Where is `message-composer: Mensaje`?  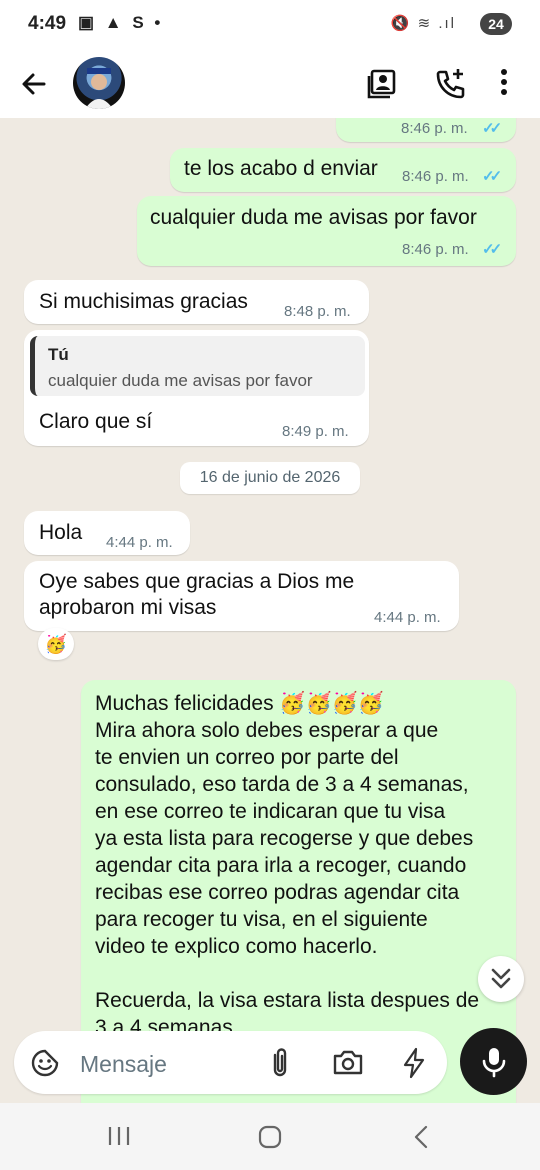
message-composer: Mensaje is located at coordinates (230, 1062).